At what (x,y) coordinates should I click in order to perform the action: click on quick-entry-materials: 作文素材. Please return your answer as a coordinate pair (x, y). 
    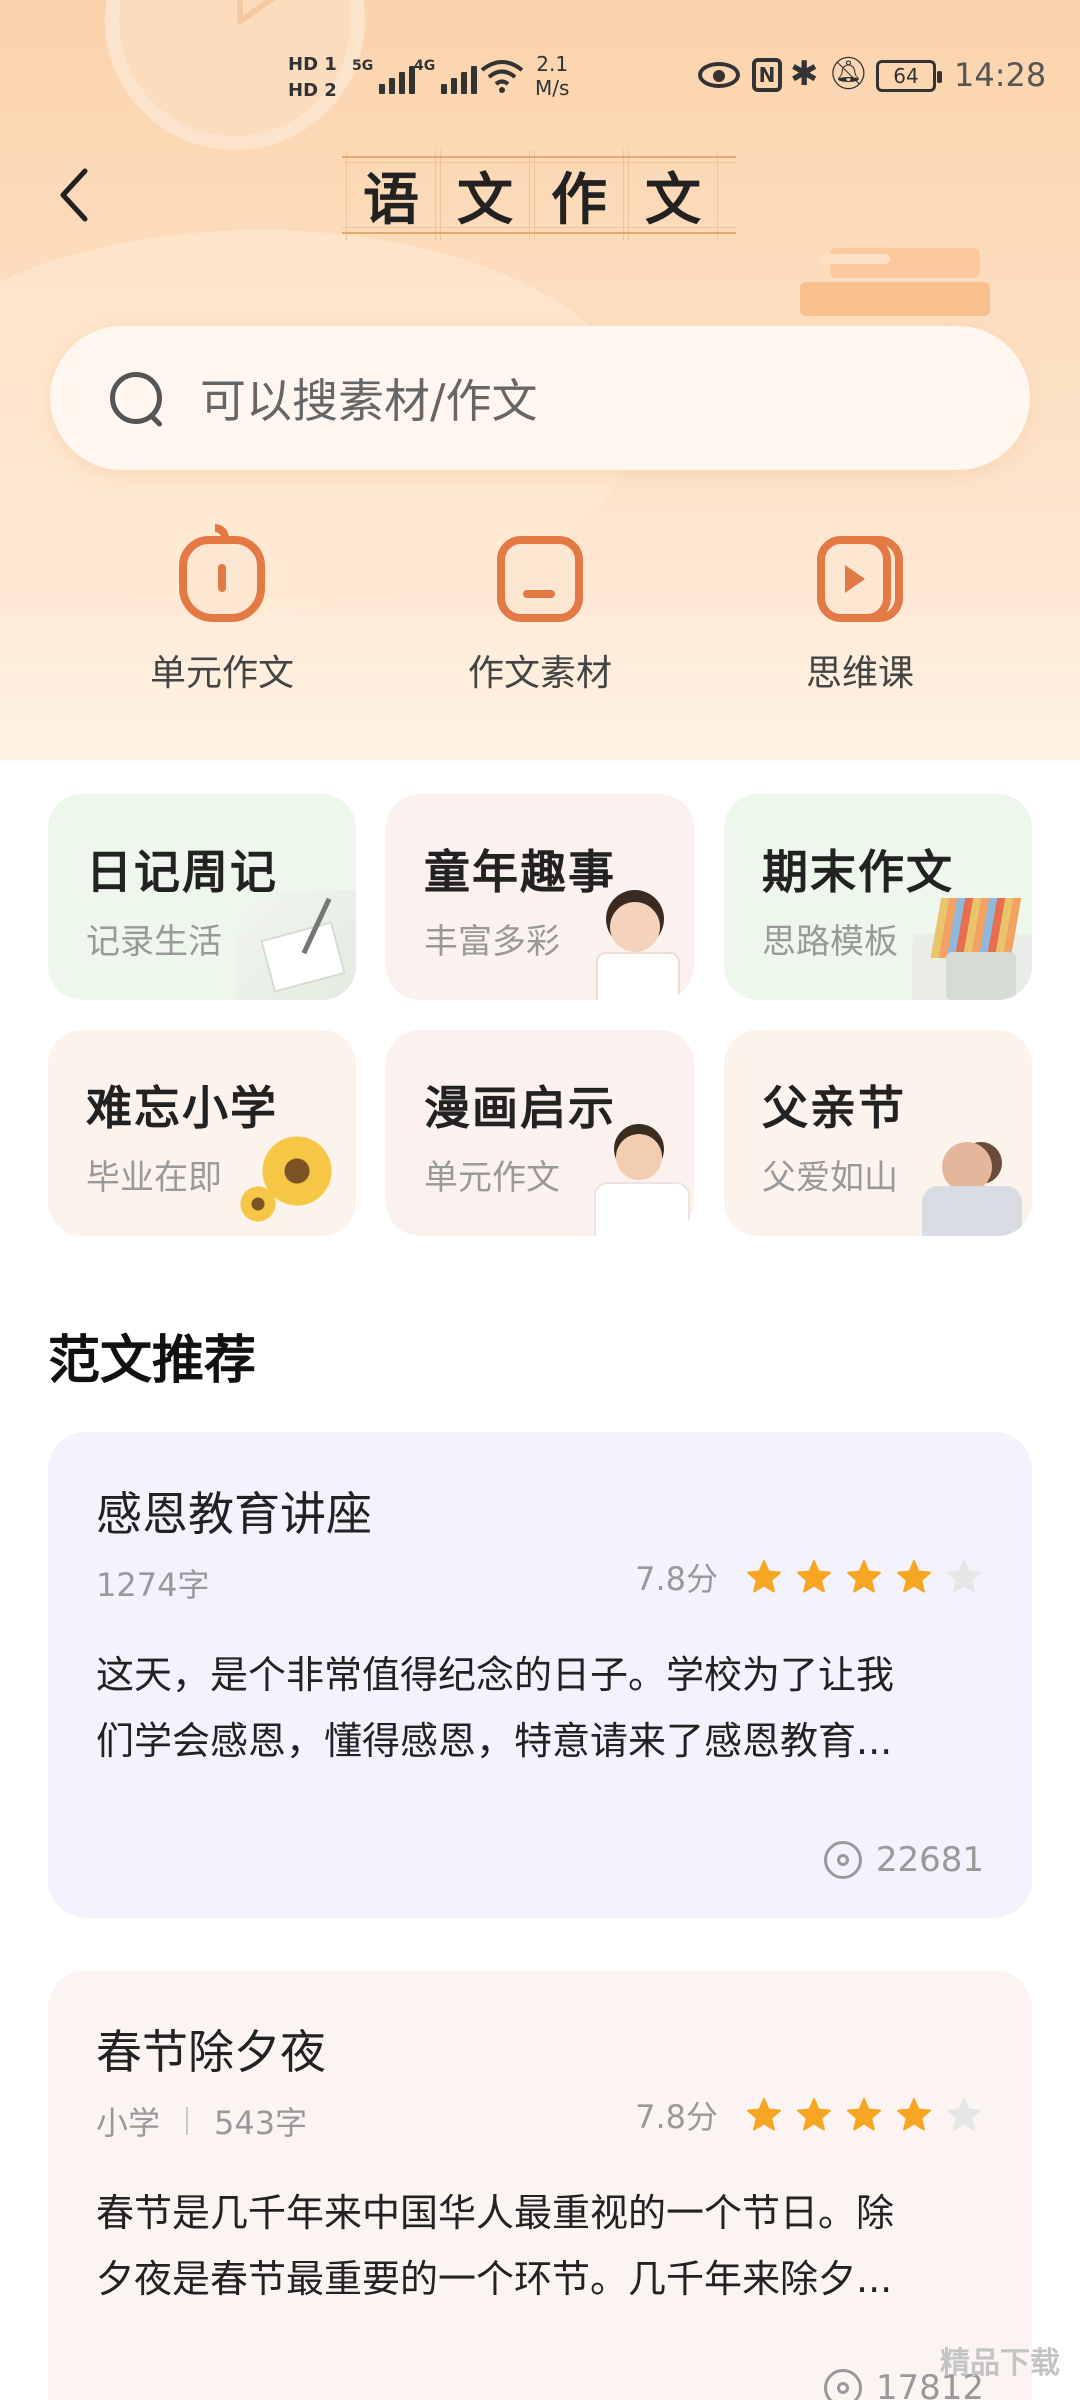
    Looking at the image, I should click on (540, 616).